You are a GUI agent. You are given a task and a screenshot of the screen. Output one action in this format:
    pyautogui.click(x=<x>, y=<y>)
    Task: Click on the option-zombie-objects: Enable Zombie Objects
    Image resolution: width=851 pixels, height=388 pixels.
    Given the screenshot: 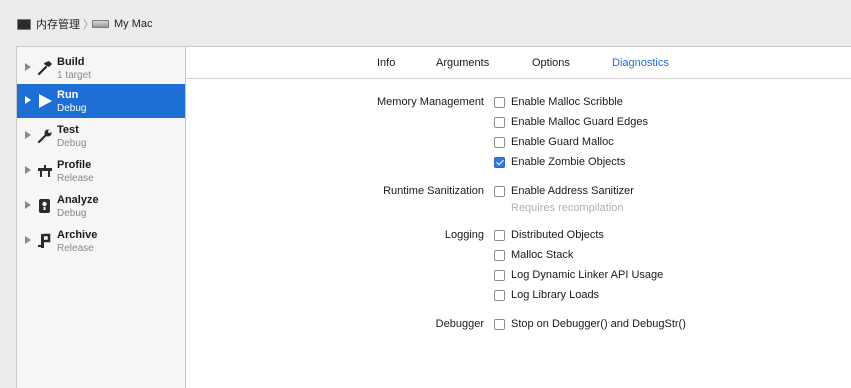 What is the action you would take?
    pyautogui.click(x=559, y=162)
    